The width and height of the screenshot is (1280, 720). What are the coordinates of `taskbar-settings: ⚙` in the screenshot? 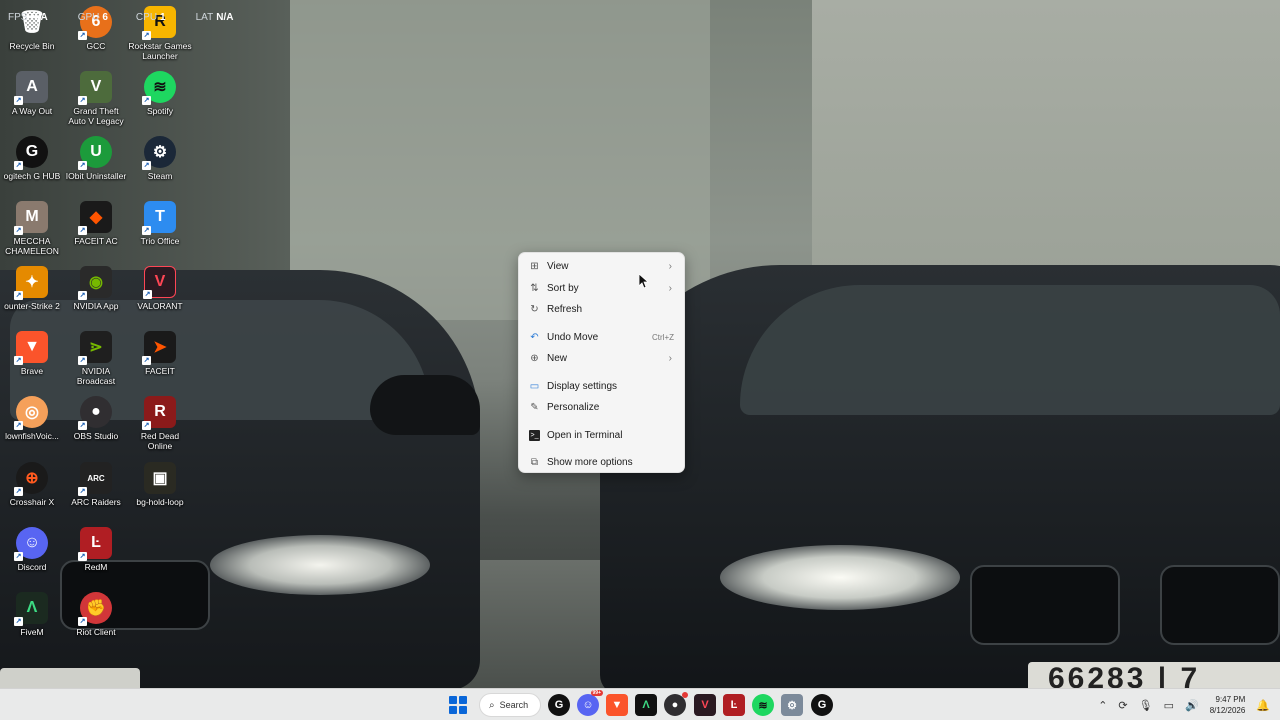 It's located at (792, 705).